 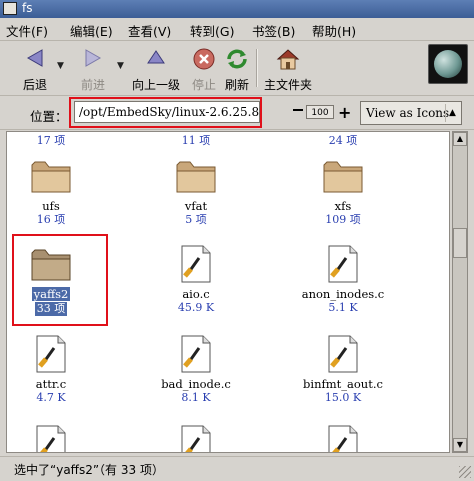 What do you see at coordinates (60, 280) in the screenshot?
I see `highlight-box-selection` at bounding box center [60, 280].